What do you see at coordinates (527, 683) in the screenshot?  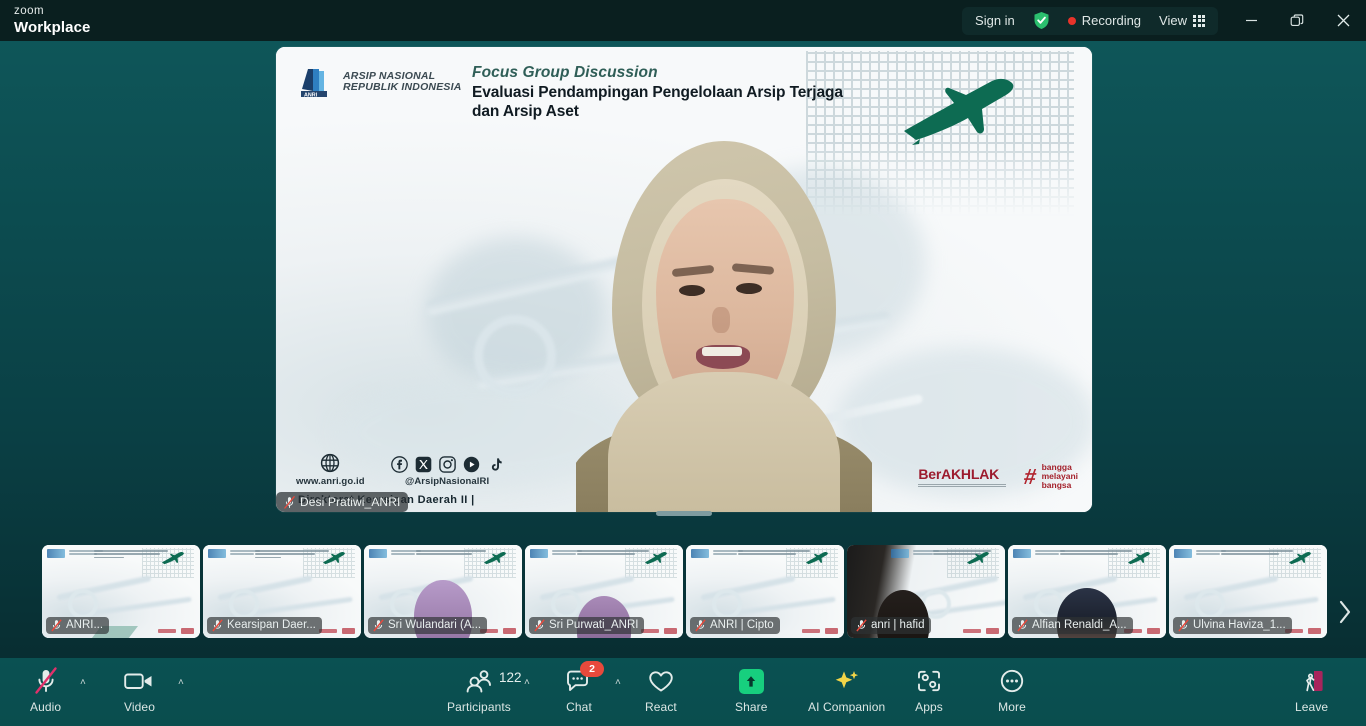 I see `participants-options-caret: ˄` at bounding box center [527, 683].